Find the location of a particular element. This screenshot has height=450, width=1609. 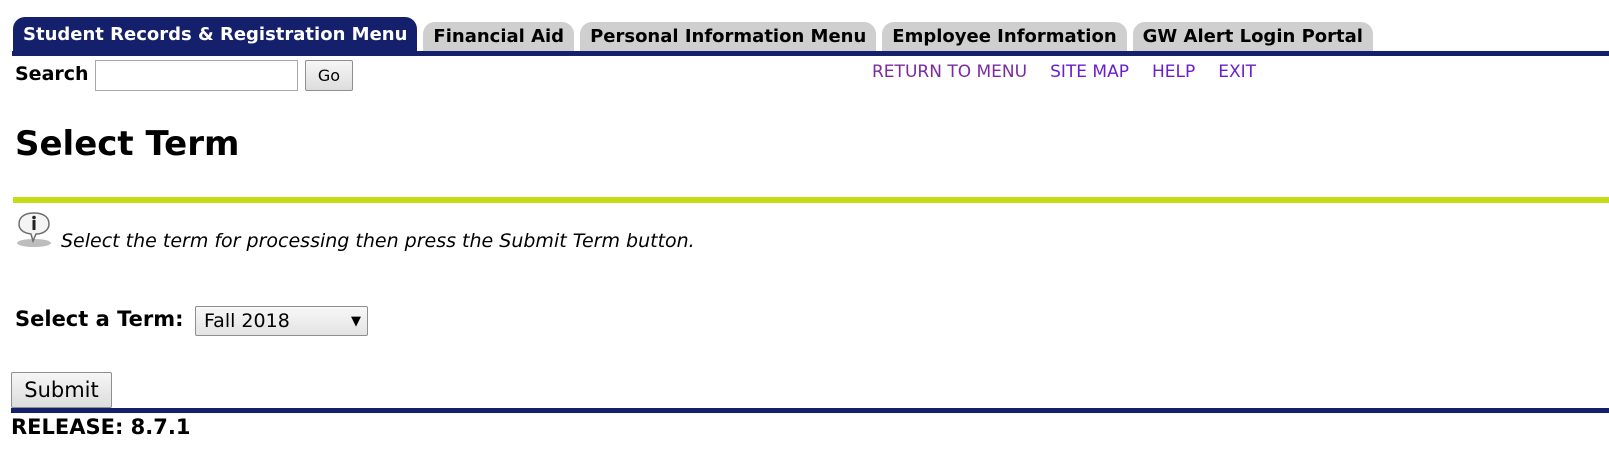

title-divider is located at coordinates (811, 200).